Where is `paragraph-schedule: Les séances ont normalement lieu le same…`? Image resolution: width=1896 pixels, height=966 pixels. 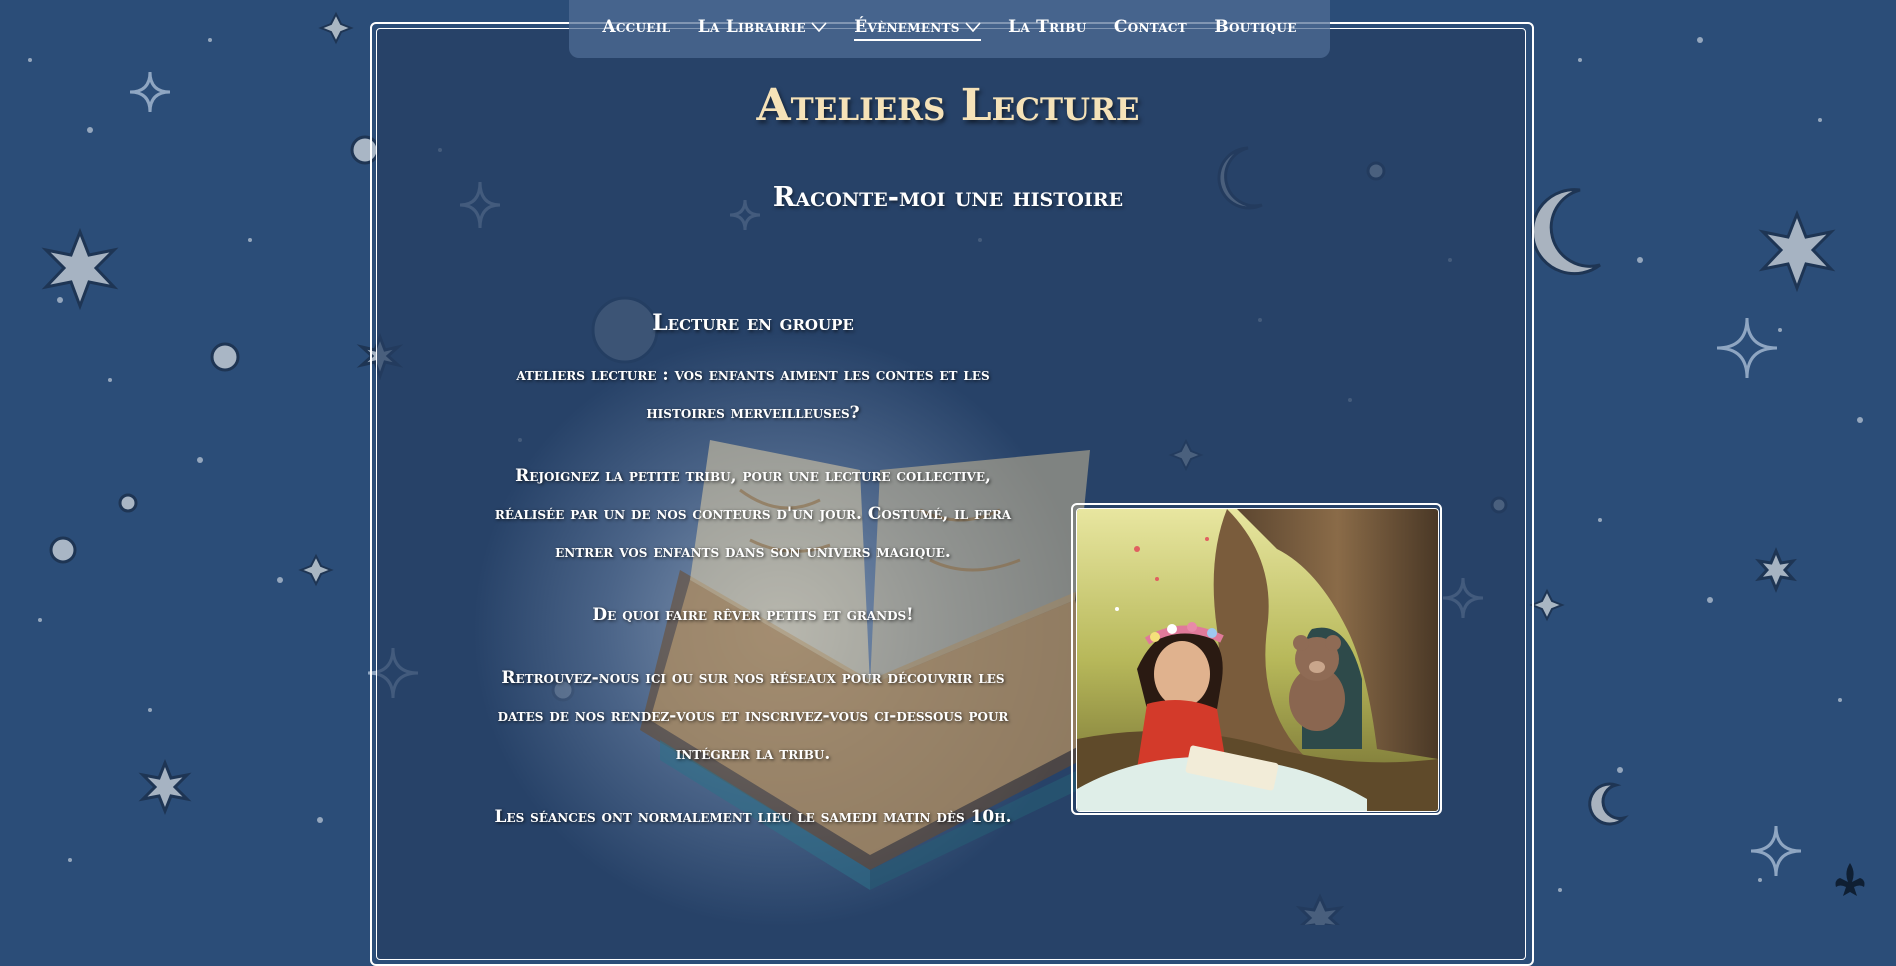
paragraph-schedule: Les séances ont normalement lieu le same… is located at coordinates (753, 817).